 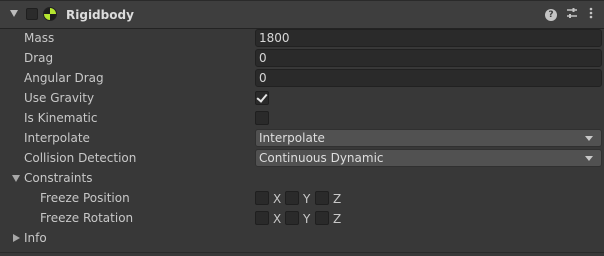 I want to click on freeze-rotation-y-checkbox, so click(x=292, y=218).